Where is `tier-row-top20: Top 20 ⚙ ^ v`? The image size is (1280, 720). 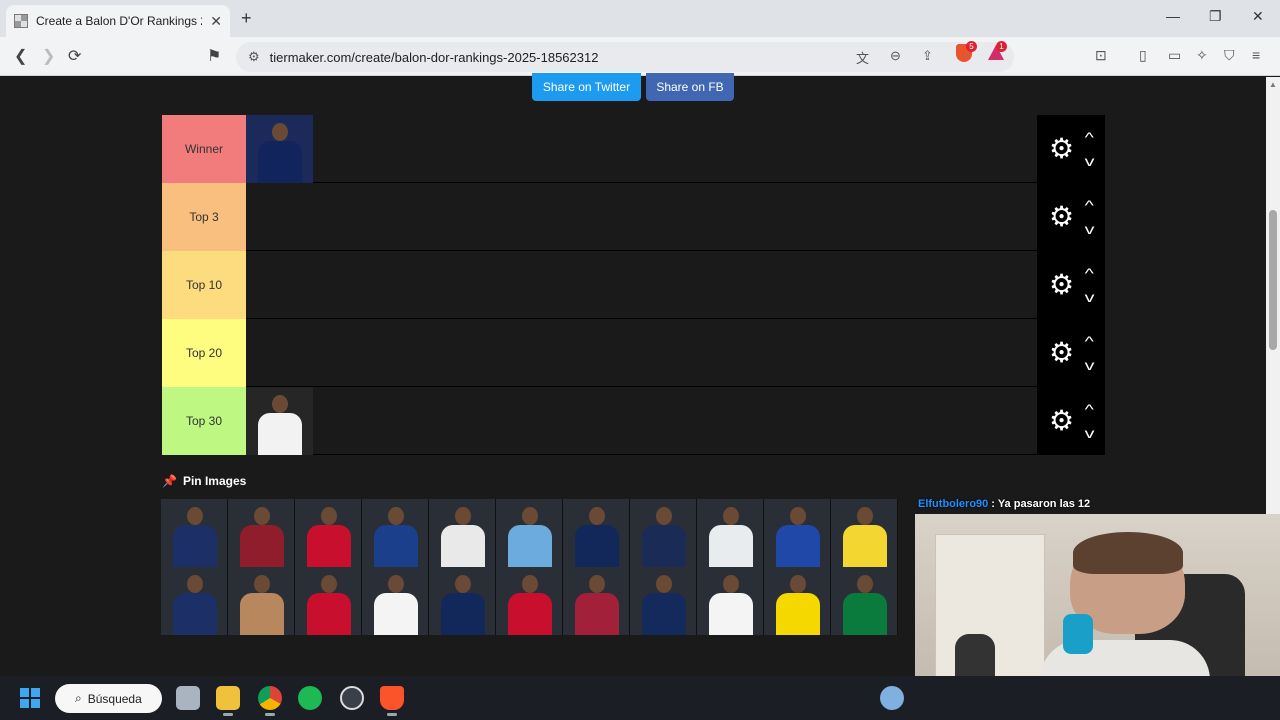 tier-row-top20: Top 20 ⚙ ^ v is located at coordinates (633, 353).